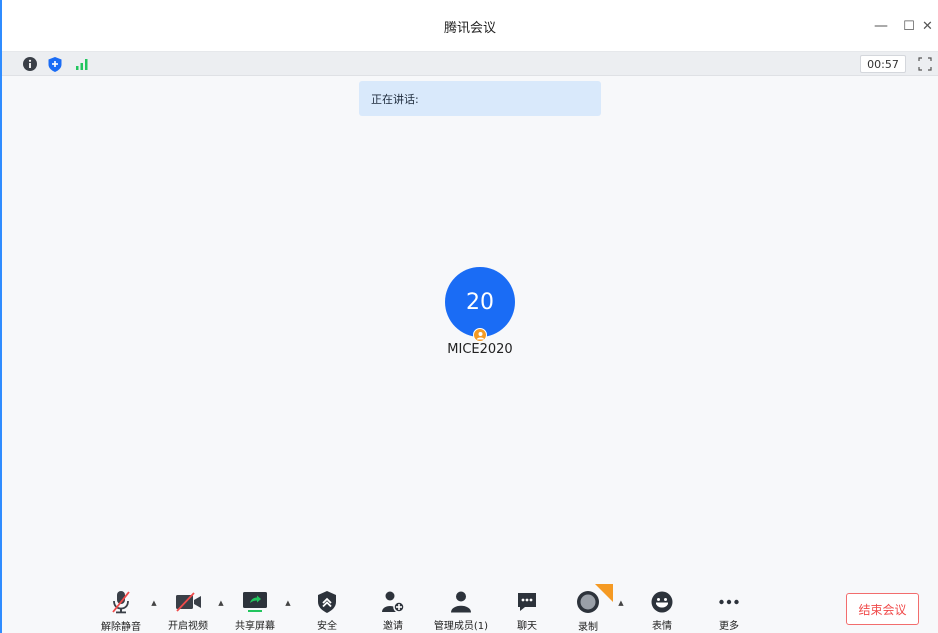 This screenshot has height=633, width=938. I want to click on participant-avatar: 20, so click(480, 302).